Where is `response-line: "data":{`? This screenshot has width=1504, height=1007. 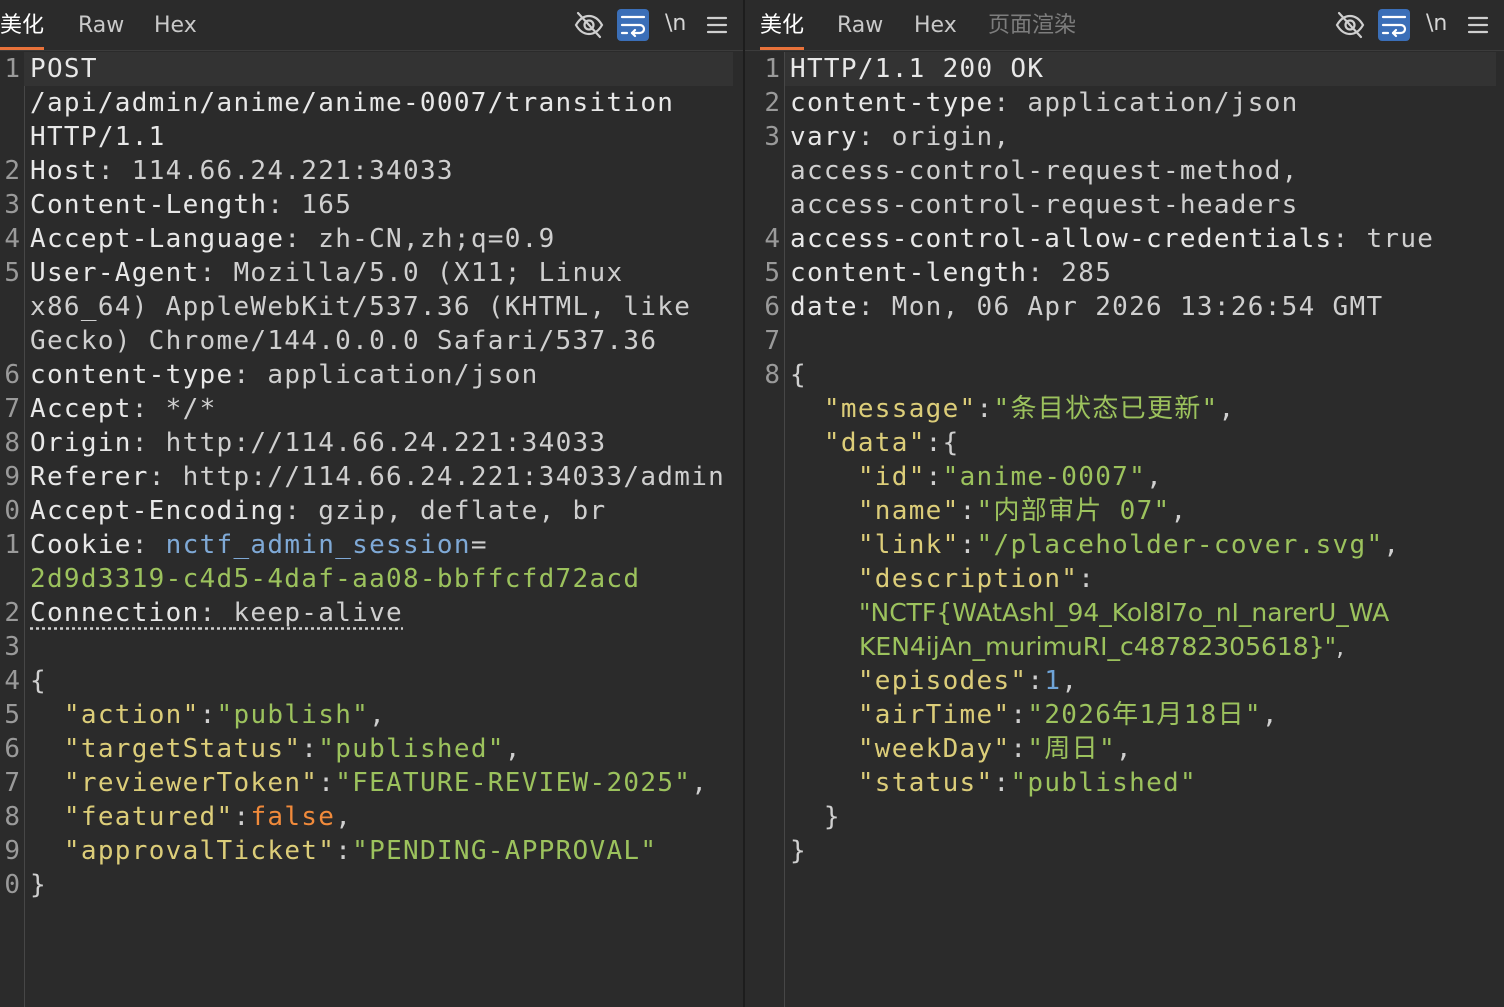 response-line: "data":{ is located at coordinates (891, 443).